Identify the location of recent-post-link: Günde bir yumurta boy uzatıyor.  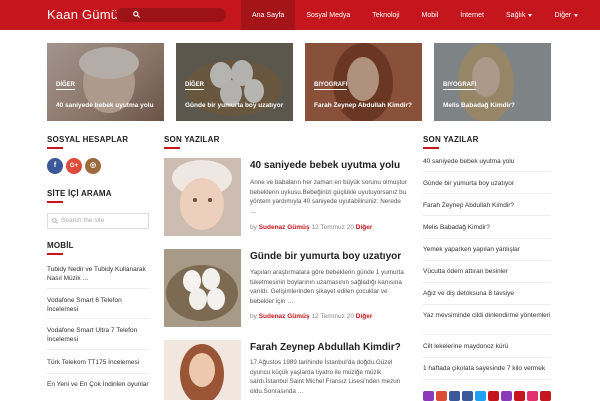
(487, 183).